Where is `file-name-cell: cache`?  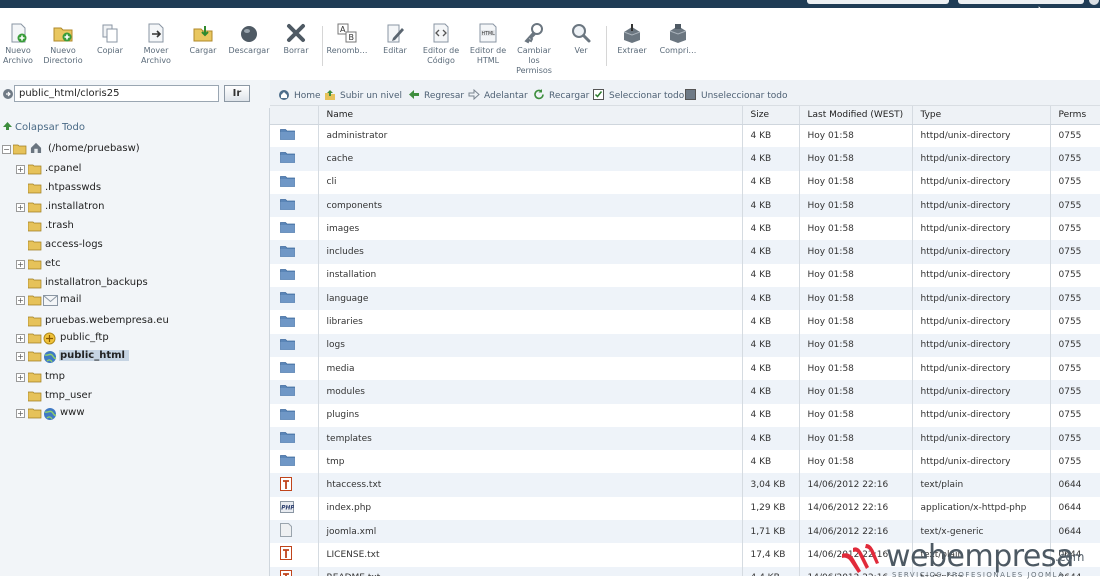 file-name-cell: cache is located at coordinates (530, 159).